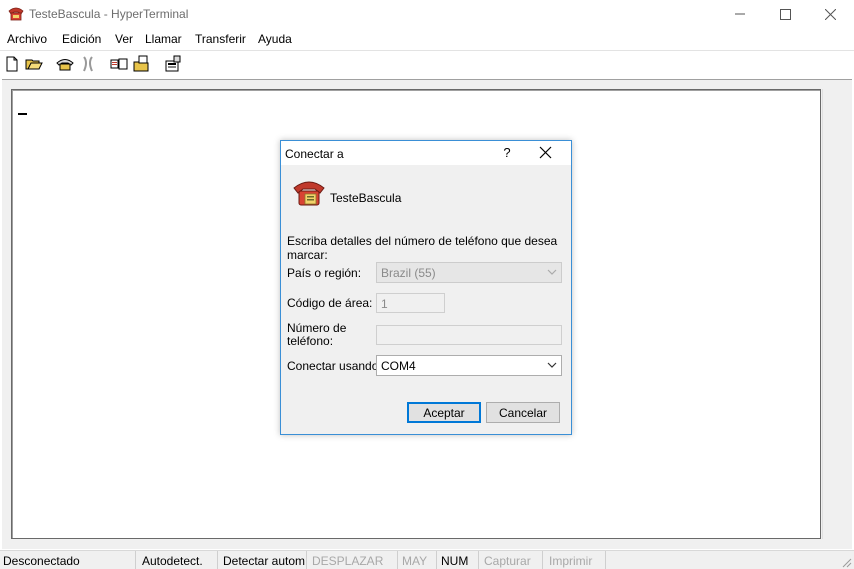  I want to click on toolbar, so click(427, 63).